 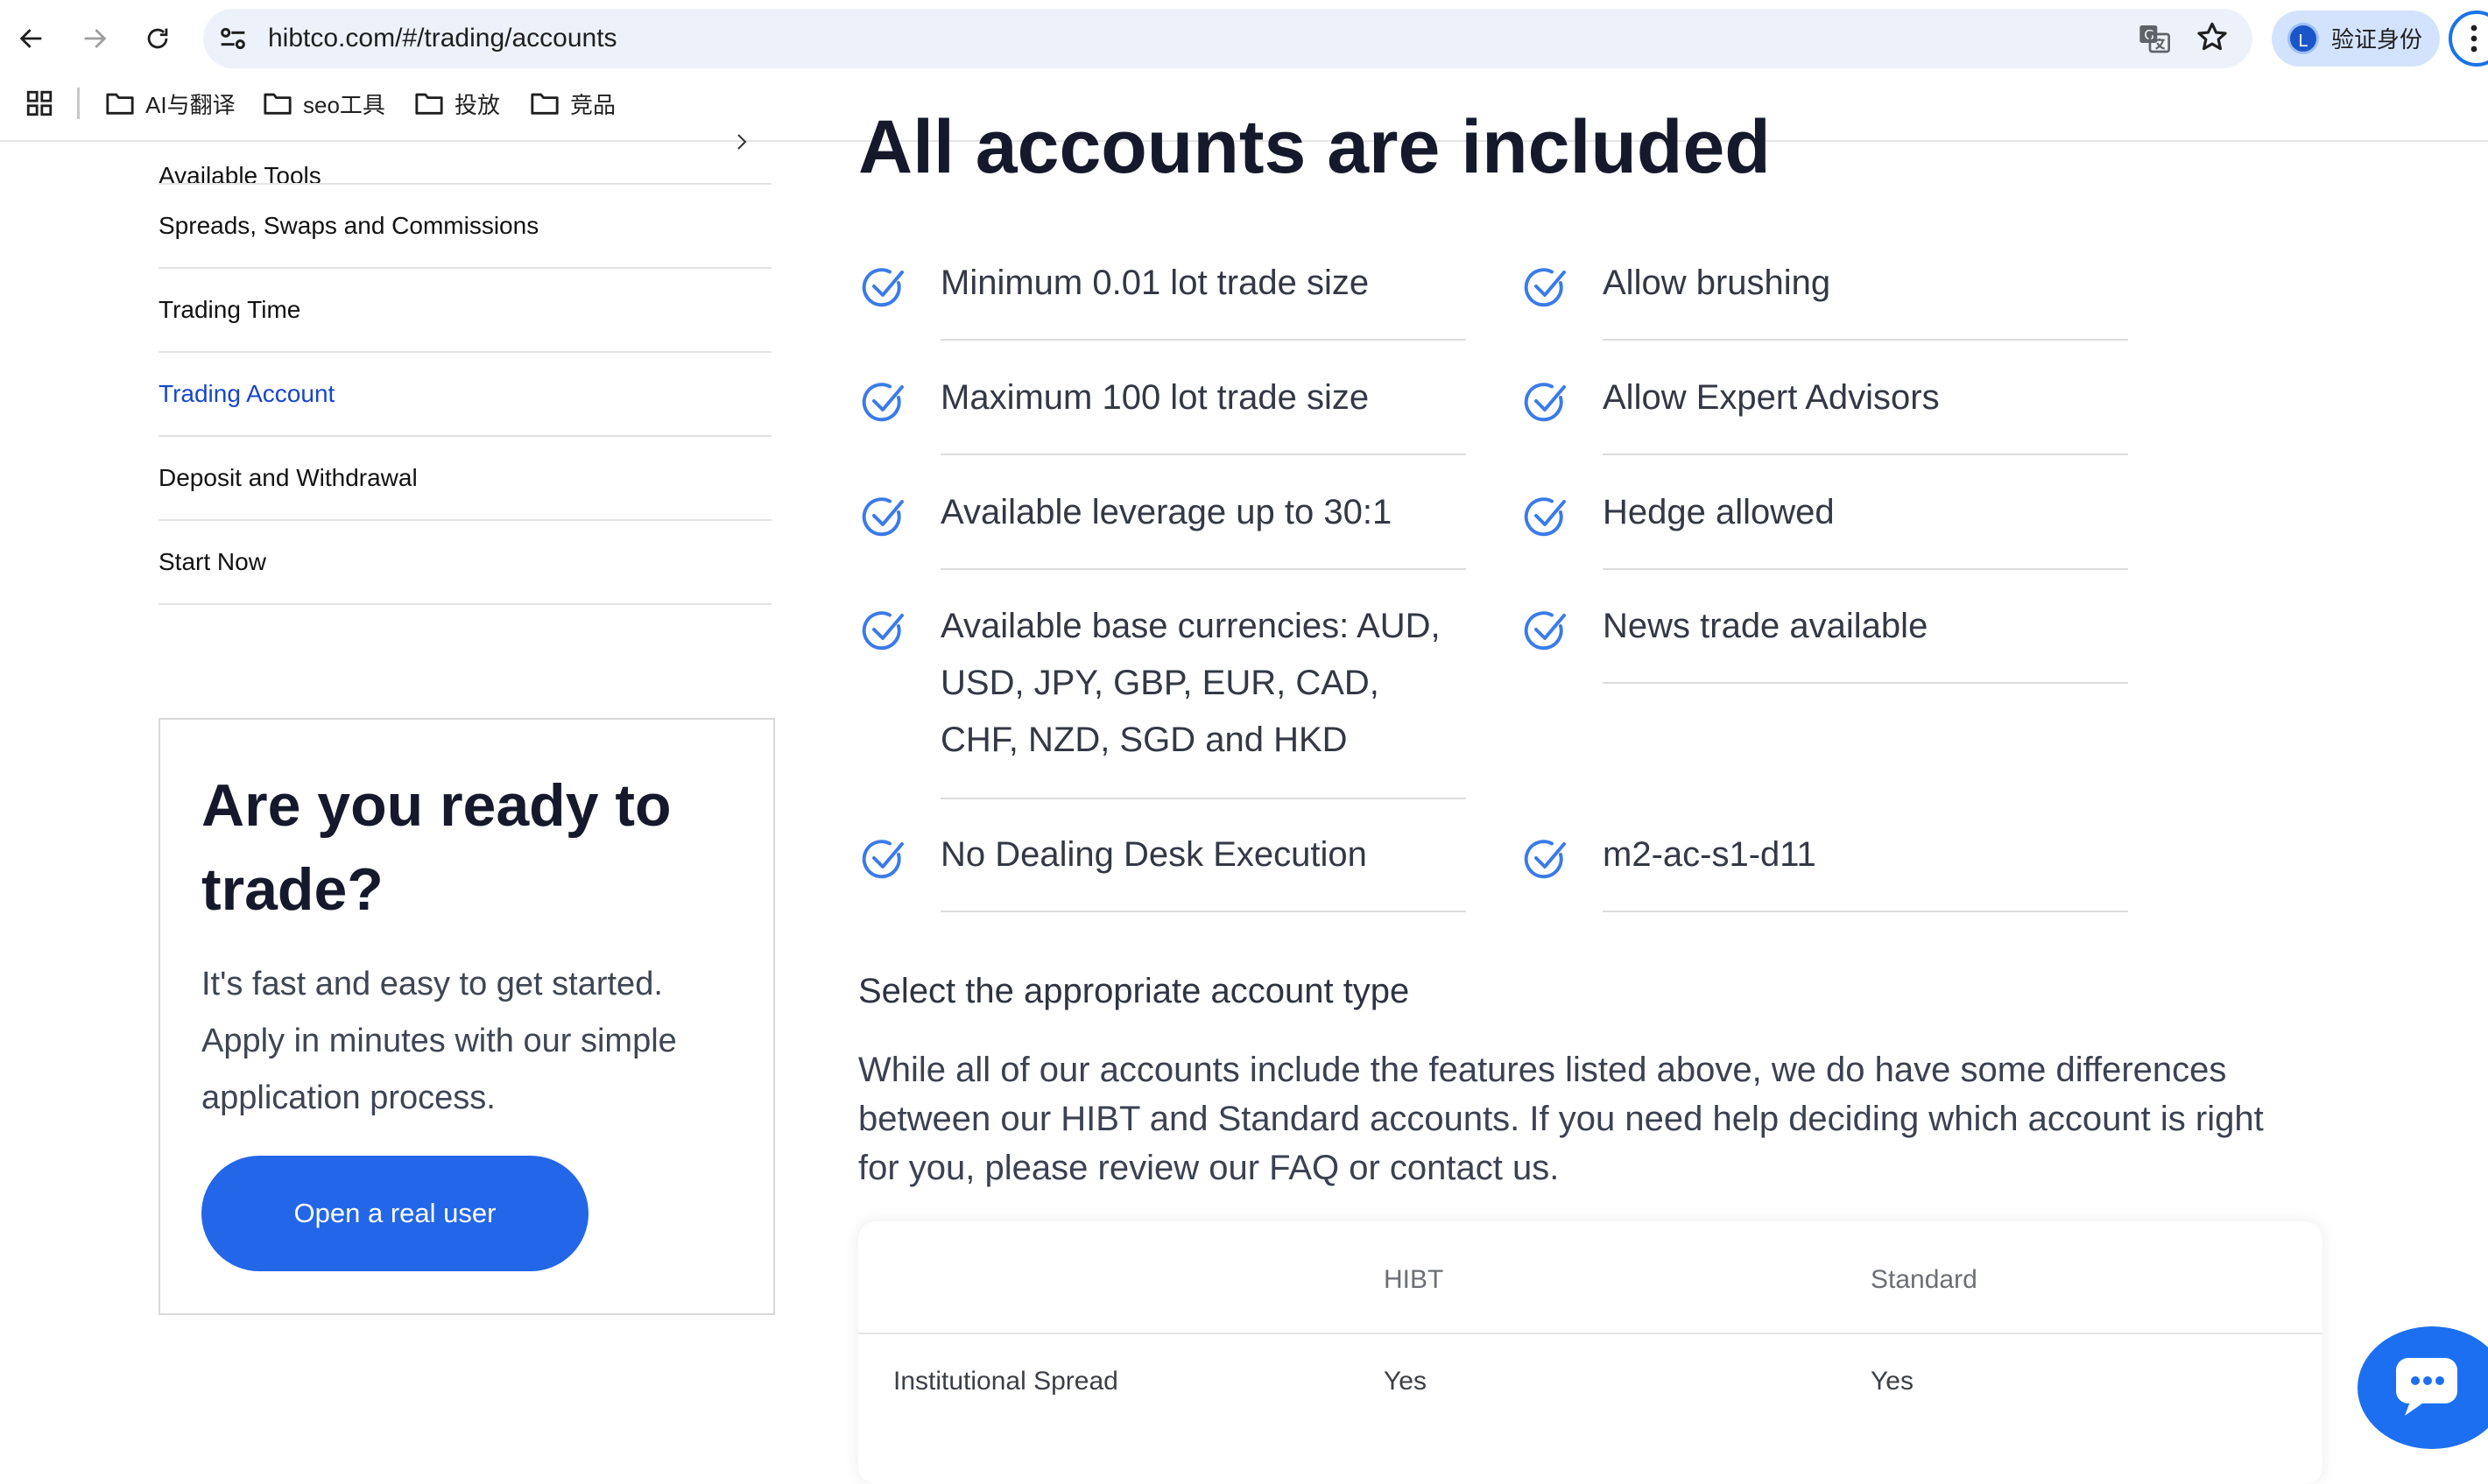 What do you see at coordinates (2212, 37) in the screenshot?
I see `bookmark-star-icon` at bounding box center [2212, 37].